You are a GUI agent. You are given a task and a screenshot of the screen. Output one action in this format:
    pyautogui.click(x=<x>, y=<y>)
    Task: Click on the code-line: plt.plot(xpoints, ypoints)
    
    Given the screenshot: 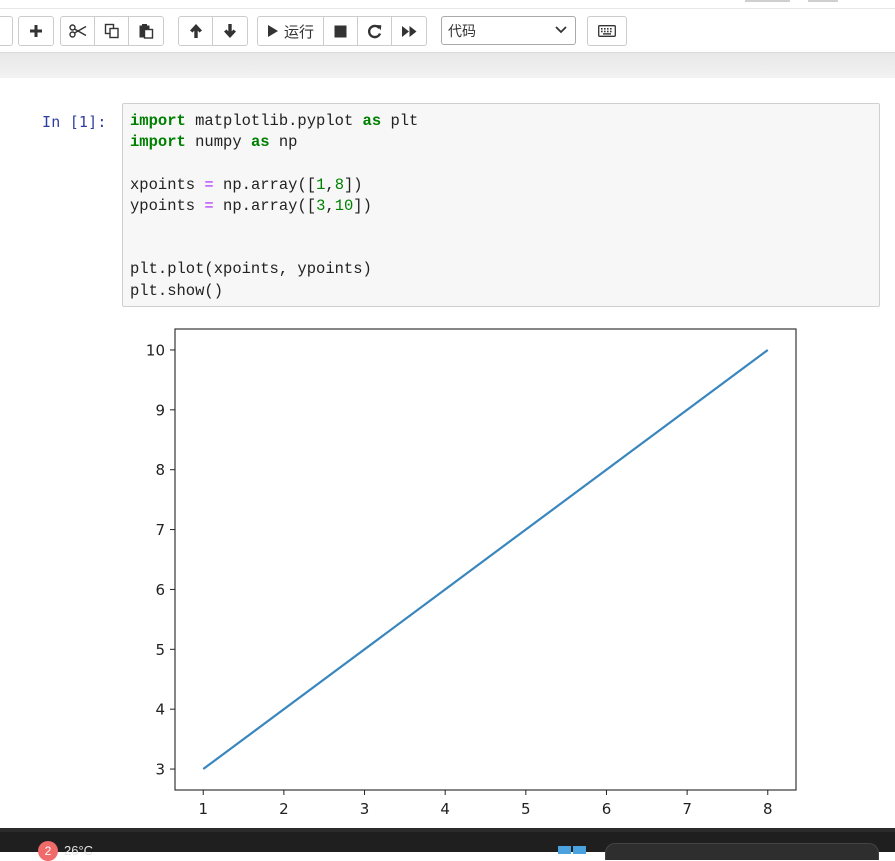 What is the action you would take?
    pyautogui.click(x=251, y=269)
    